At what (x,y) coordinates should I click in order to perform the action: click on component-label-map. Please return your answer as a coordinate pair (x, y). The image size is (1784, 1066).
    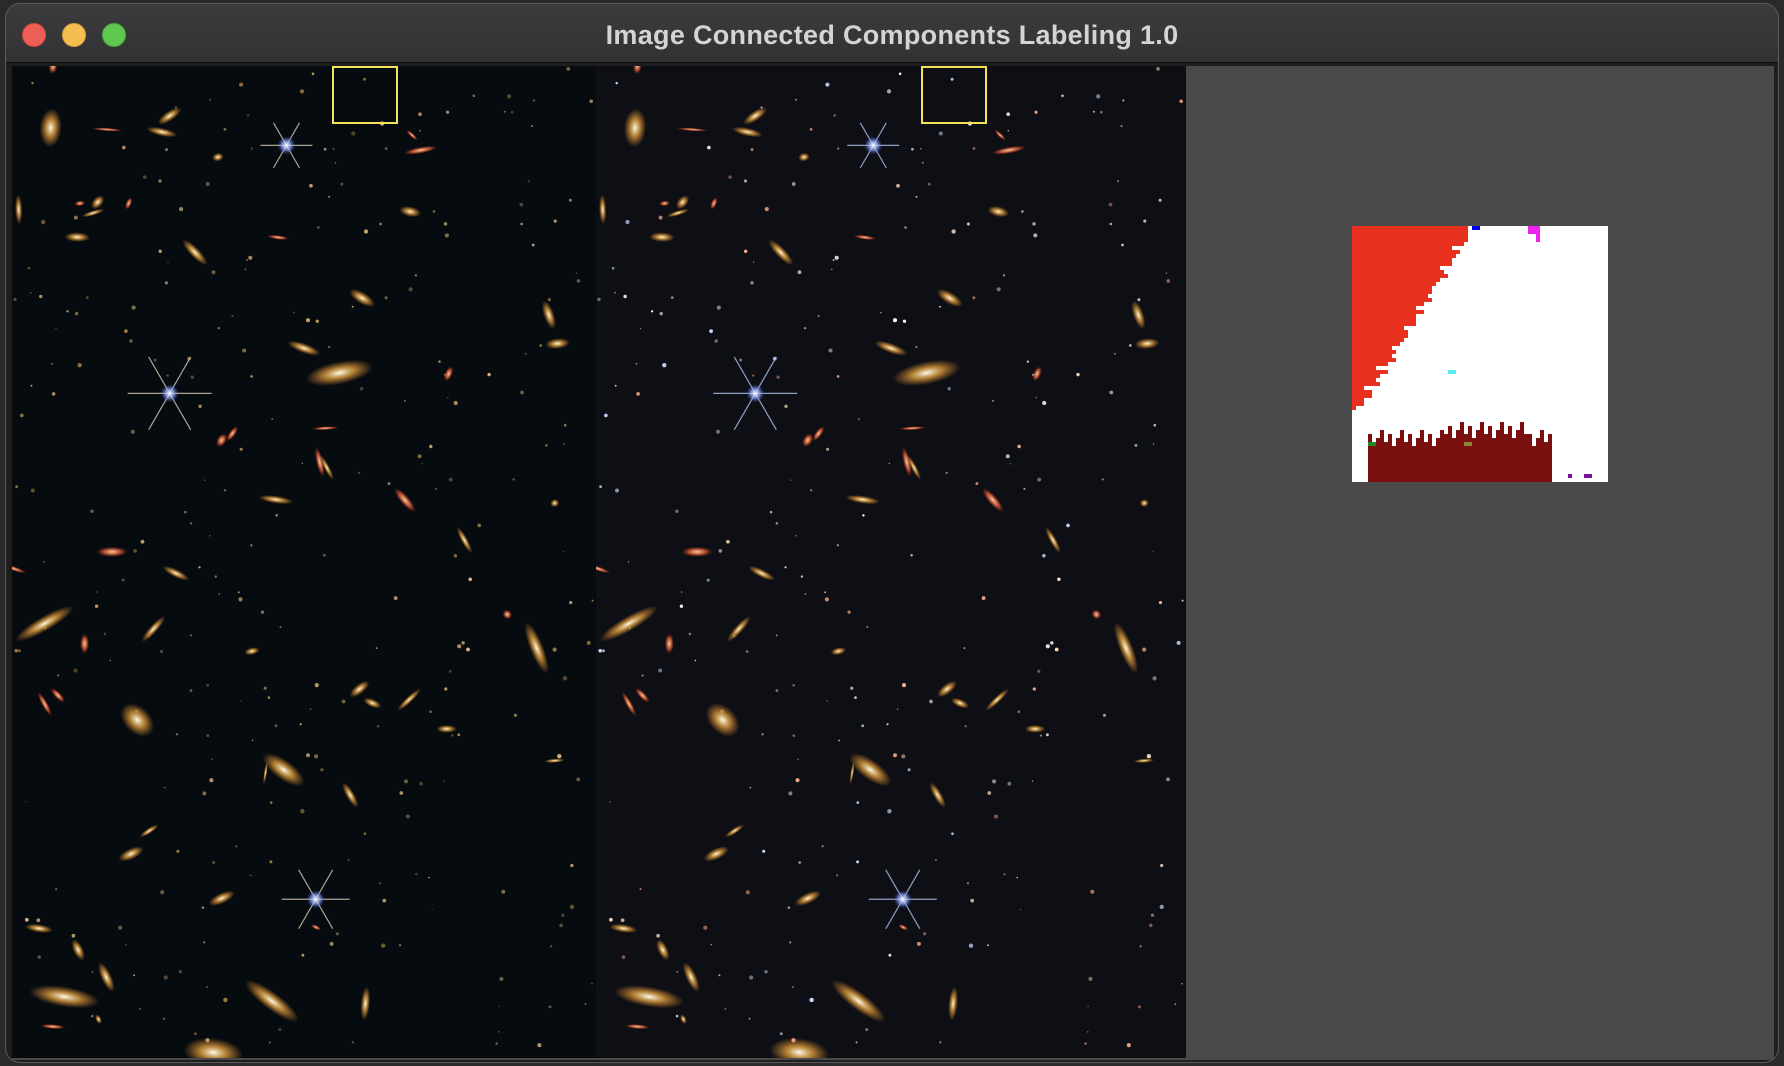
    Looking at the image, I should click on (1480, 354).